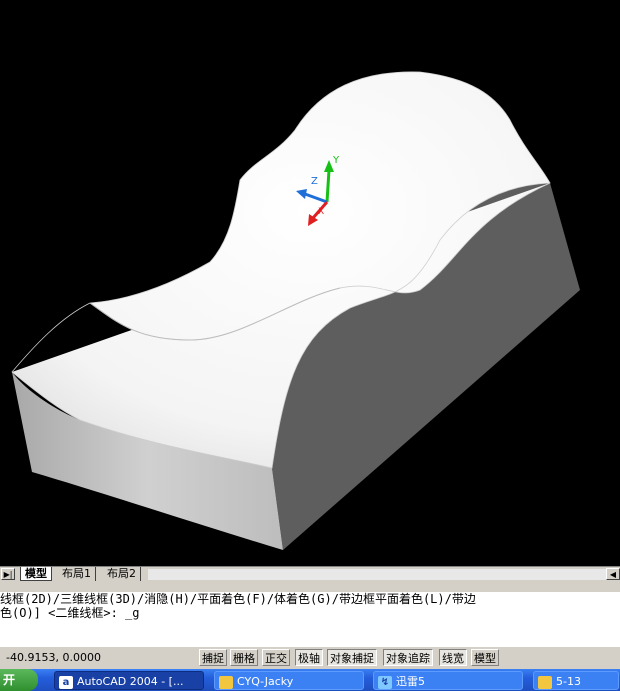  Describe the element at coordinates (568, 681) in the screenshot. I see `taskbar-item-label: 5-13` at that location.